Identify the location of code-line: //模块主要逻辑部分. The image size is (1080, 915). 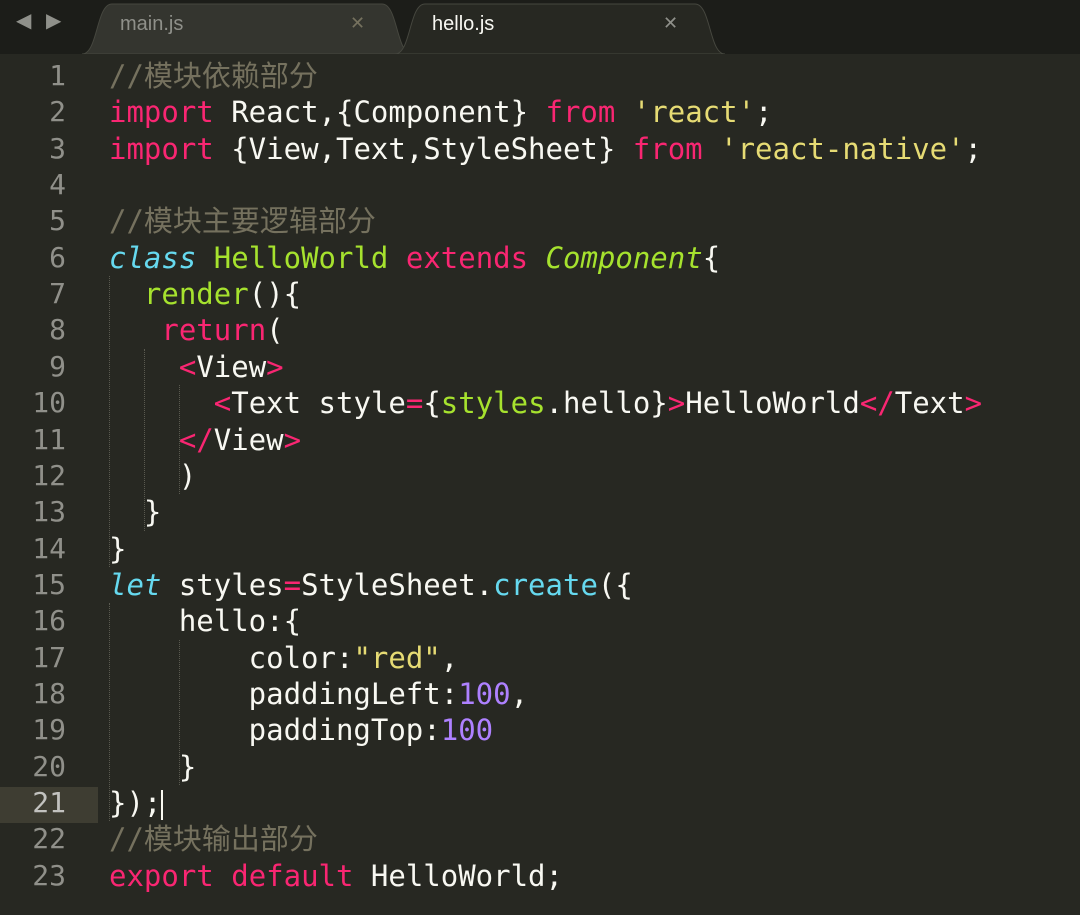
(242, 221).